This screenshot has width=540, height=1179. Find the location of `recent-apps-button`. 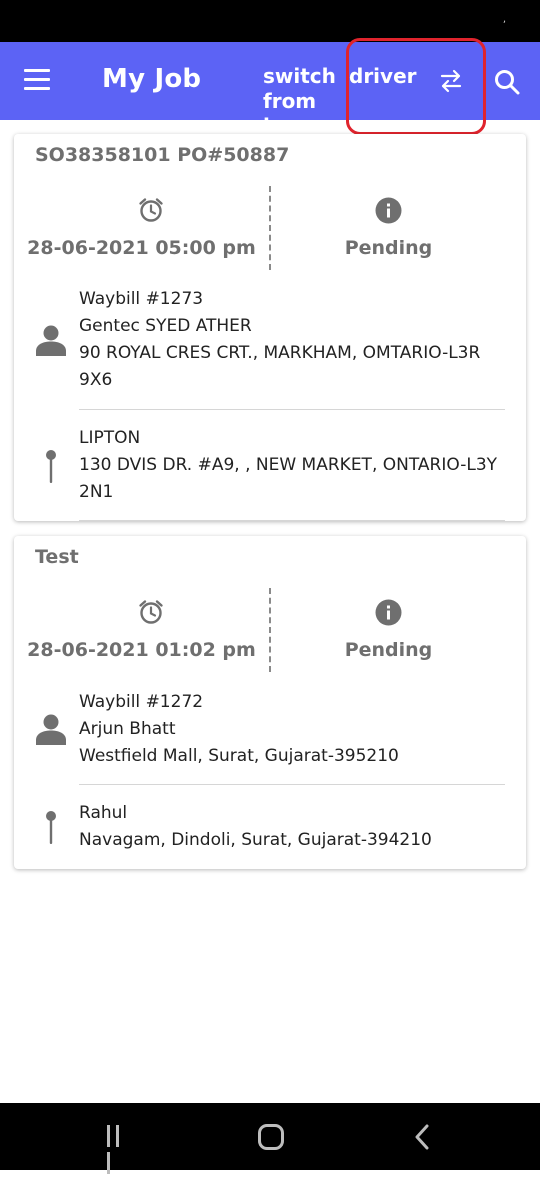

recent-apps-button is located at coordinates (120, 1149).